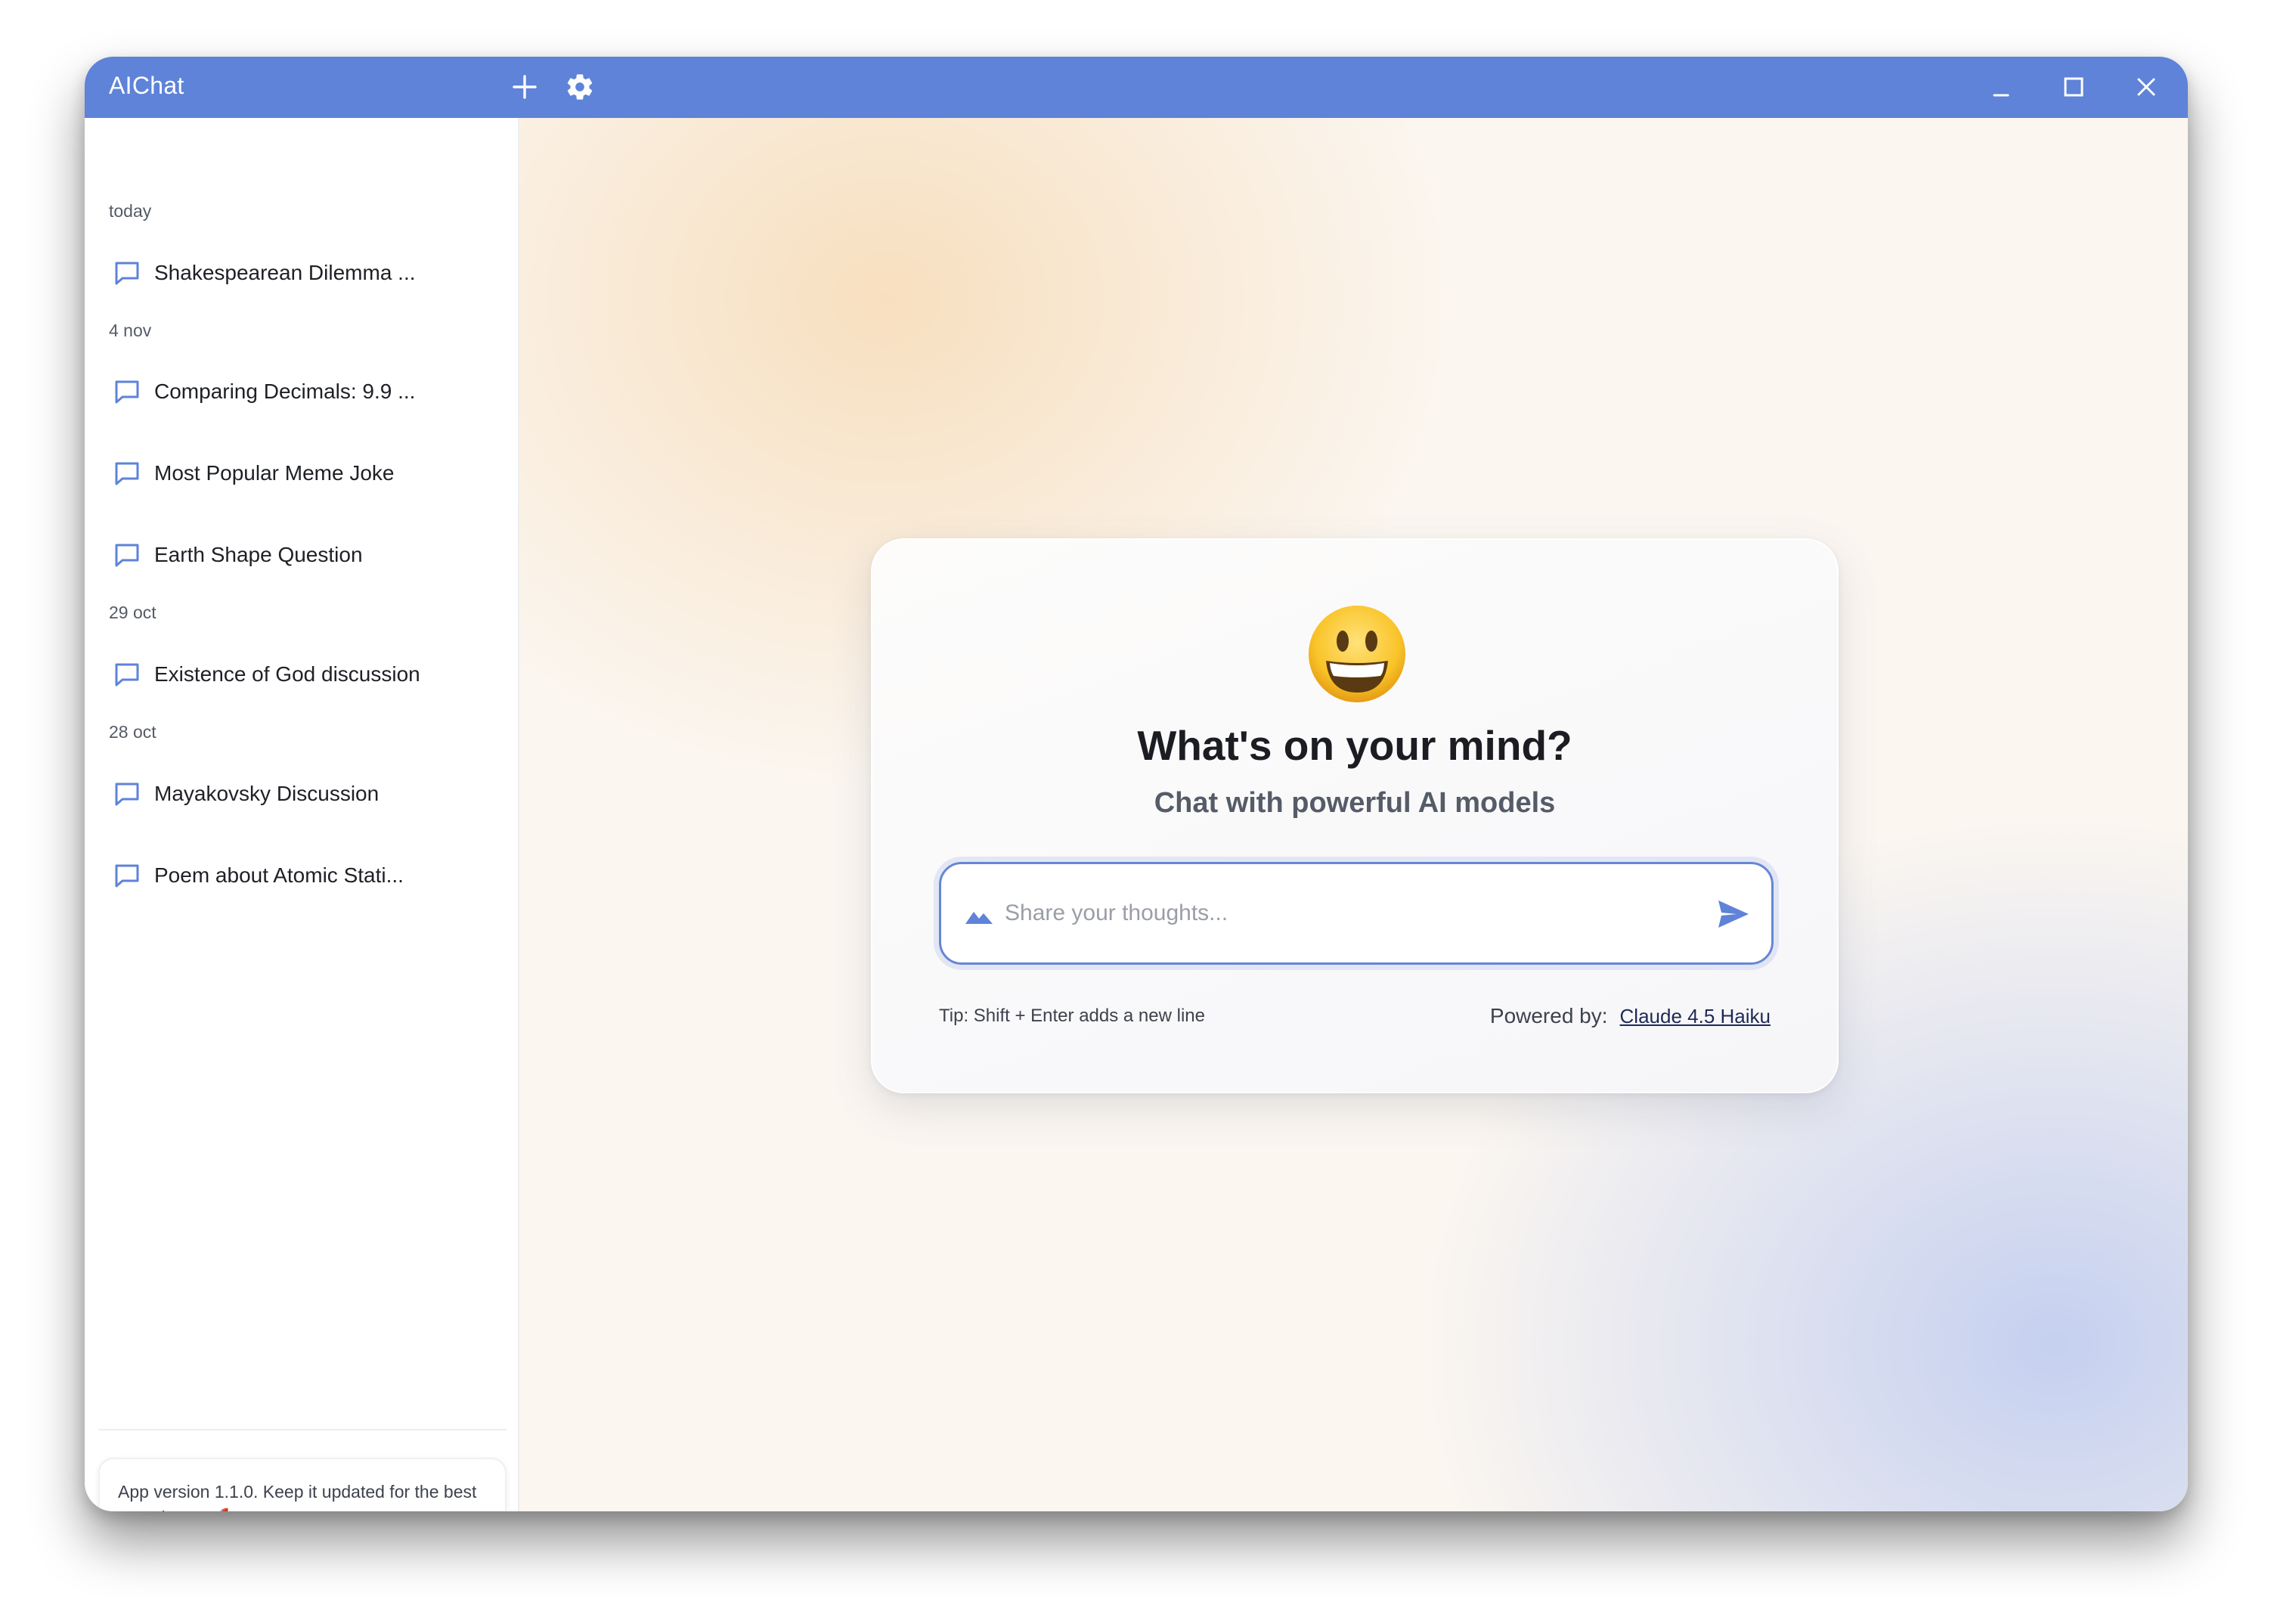 The width and height of the screenshot is (2271, 1624). Describe the element at coordinates (132, 612) in the screenshot. I see `date-group-label: 29 oct` at that location.